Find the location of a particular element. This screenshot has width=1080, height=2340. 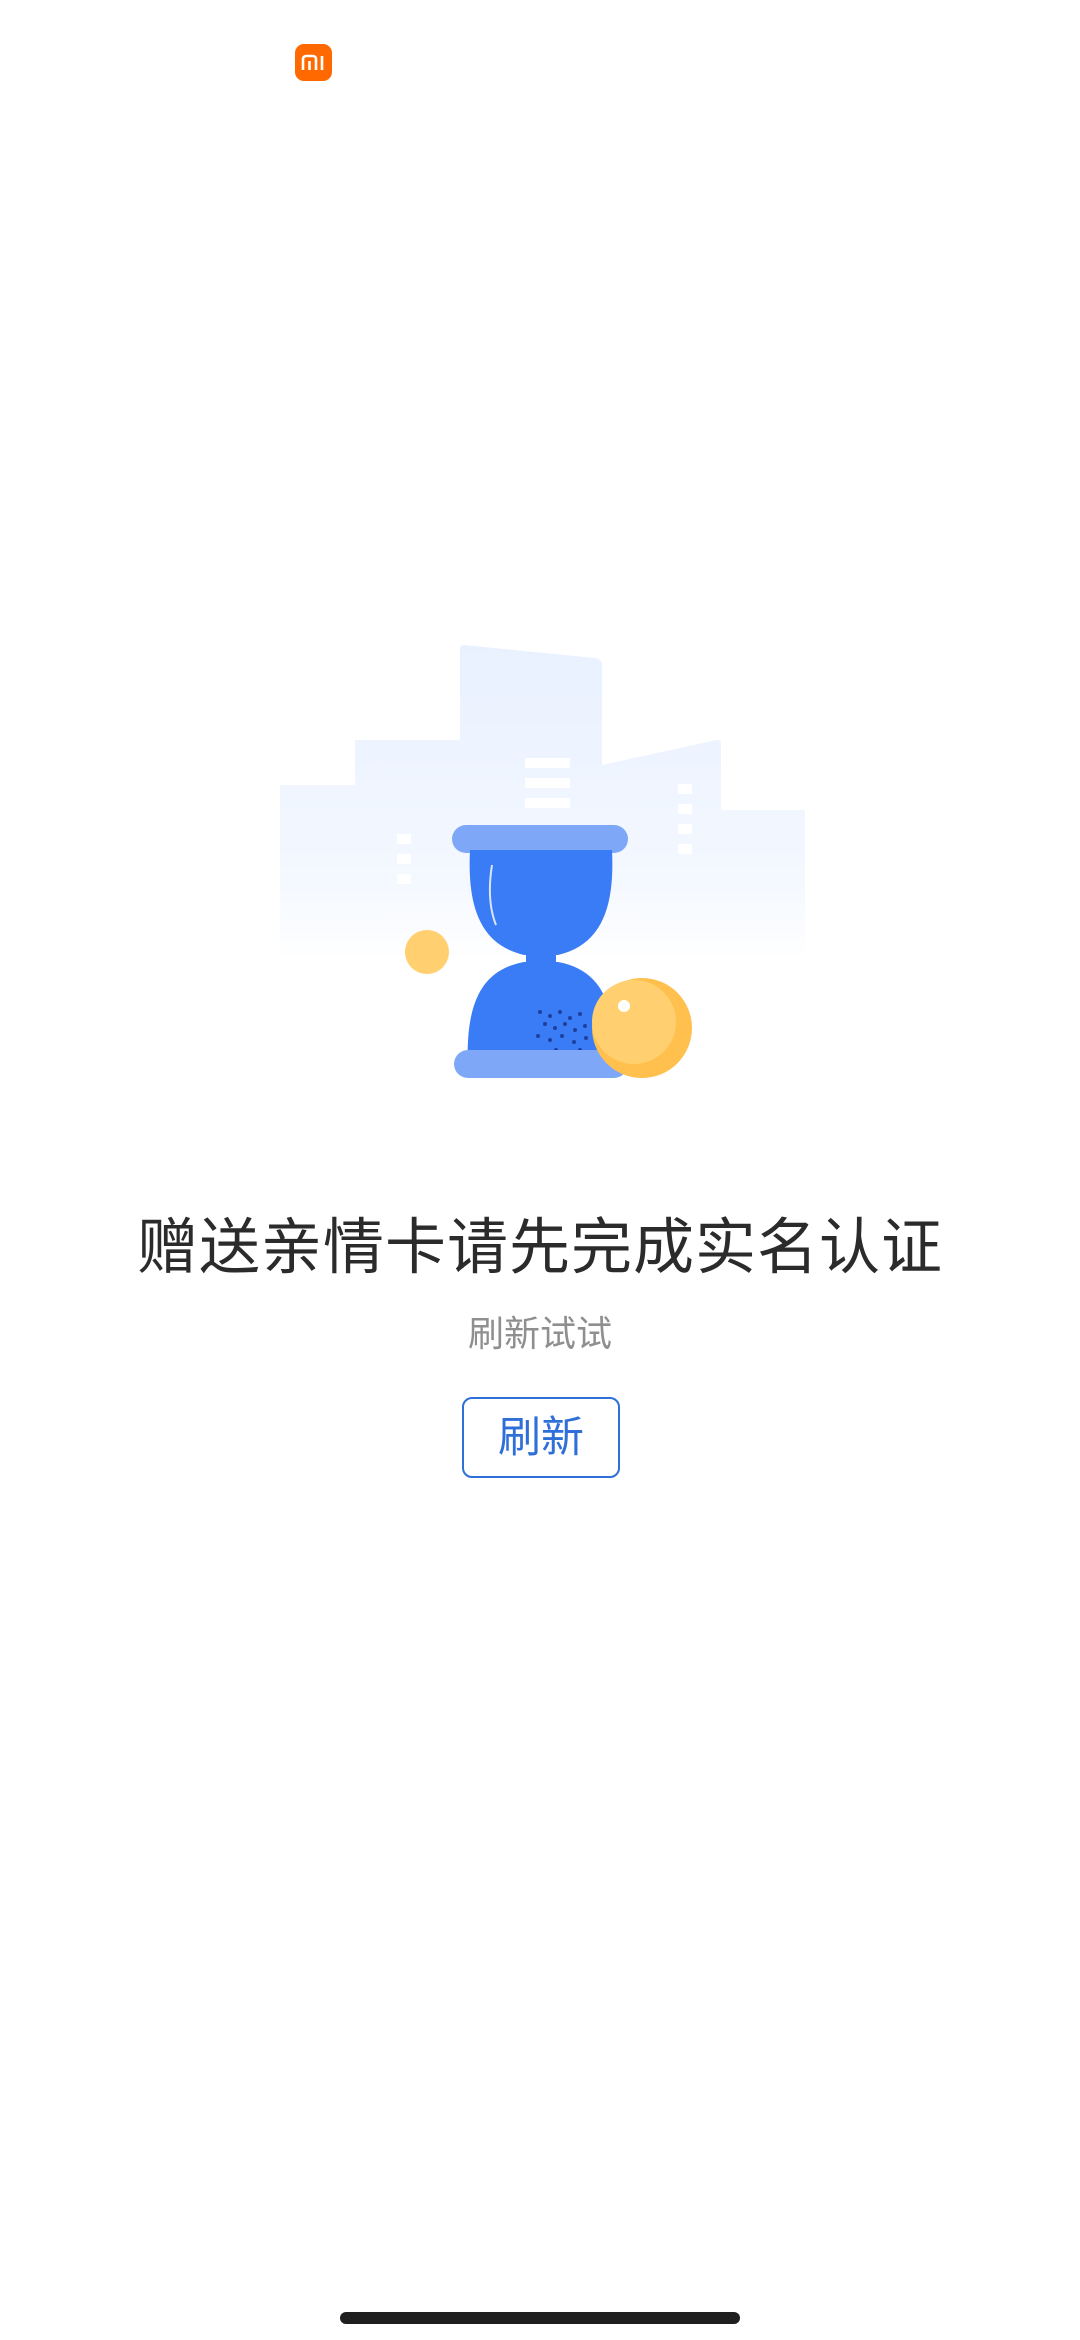

home-indicator is located at coordinates (540, 2318).